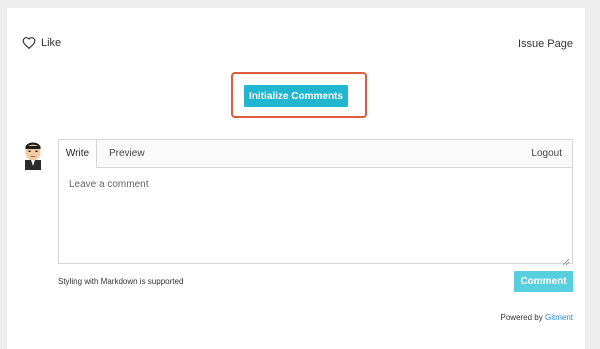 The height and width of the screenshot is (349, 600). What do you see at coordinates (545, 44) in the screenshot?
I see `issue-page-link: Issue Page` at bounding box center [545, 44].